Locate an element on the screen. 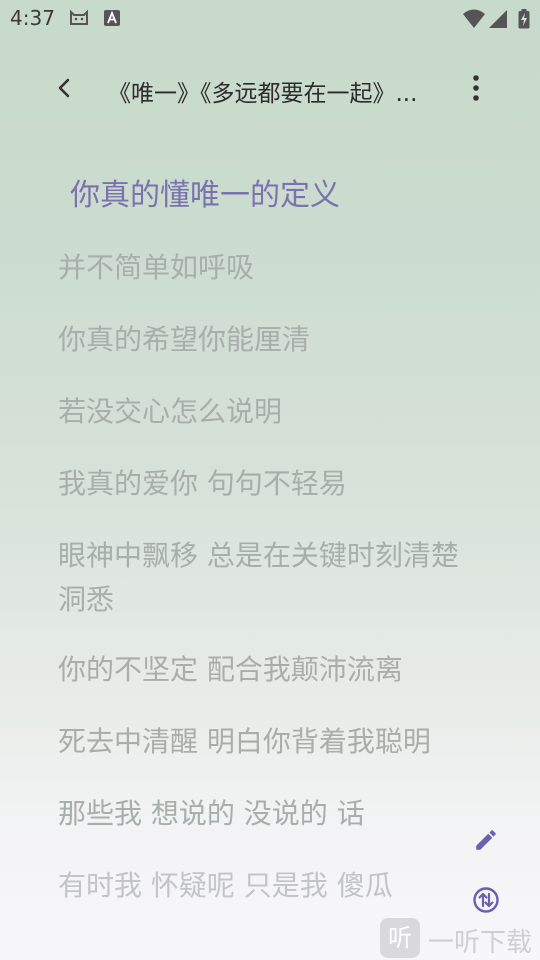  translate-toggle-button is located at coordinates (486, 900).